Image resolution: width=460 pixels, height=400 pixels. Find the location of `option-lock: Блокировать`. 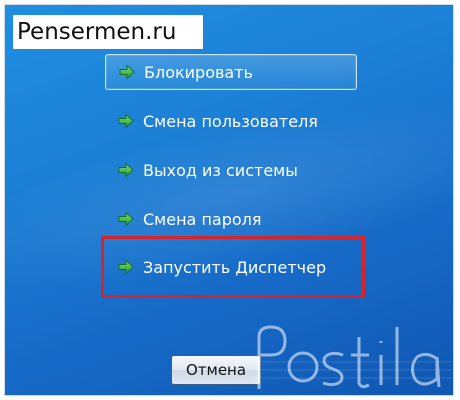

option-lock: Блокировать is located at coordinates (231, 72).